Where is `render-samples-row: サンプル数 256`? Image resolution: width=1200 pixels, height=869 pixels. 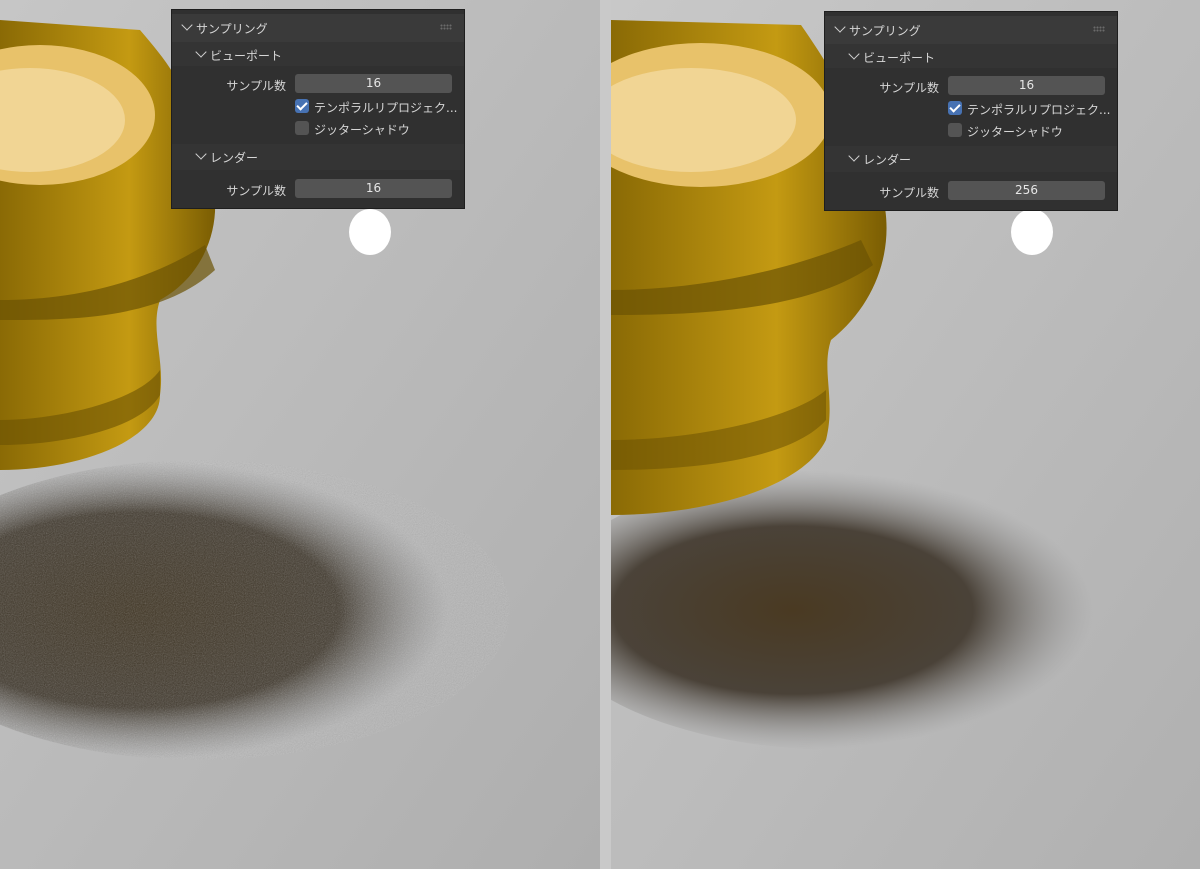 render-samples-row: サンプル数 256 is located at coordinates (971, 191).